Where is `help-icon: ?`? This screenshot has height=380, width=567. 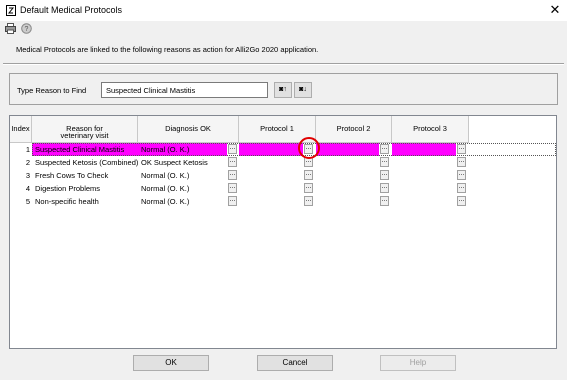
help-icon: ? is located at coordinates (26, 28).